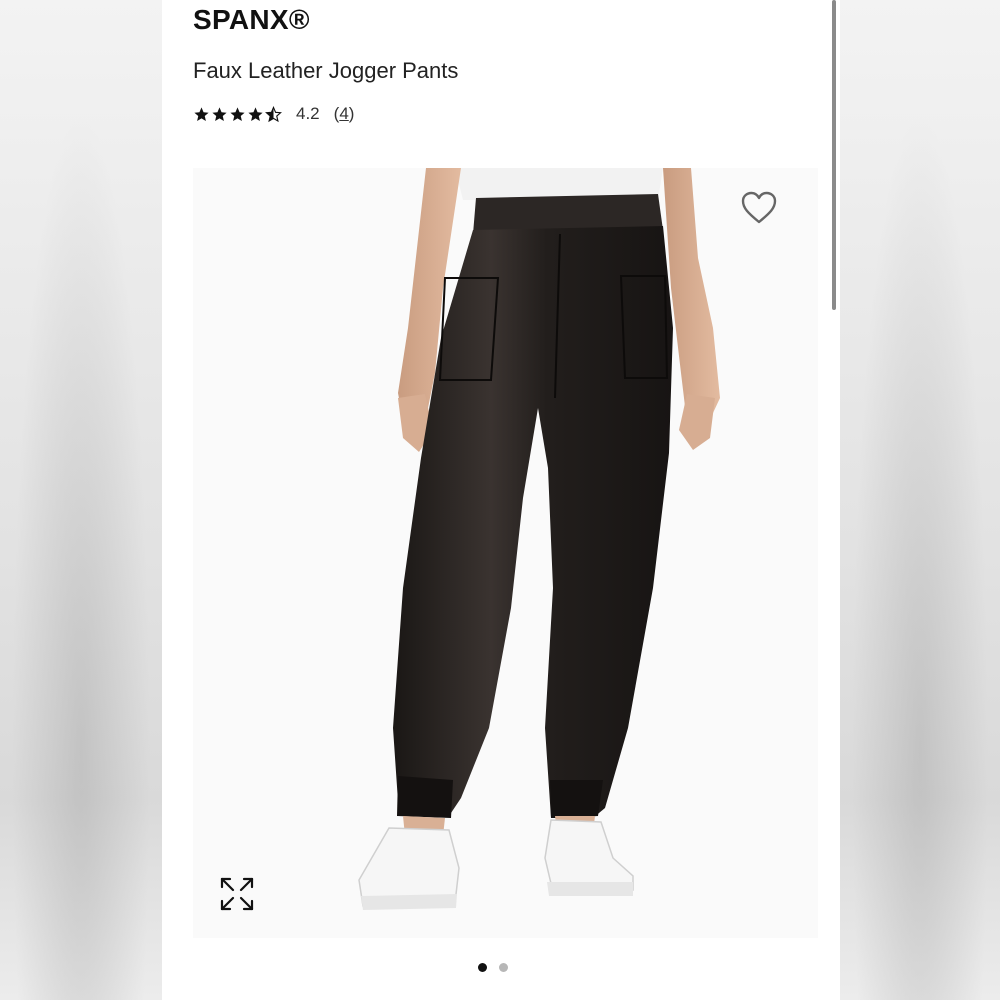  Describe the element at coordinates (308, 113) in the screenshot. I see `rating-value: 4.2` at that location.